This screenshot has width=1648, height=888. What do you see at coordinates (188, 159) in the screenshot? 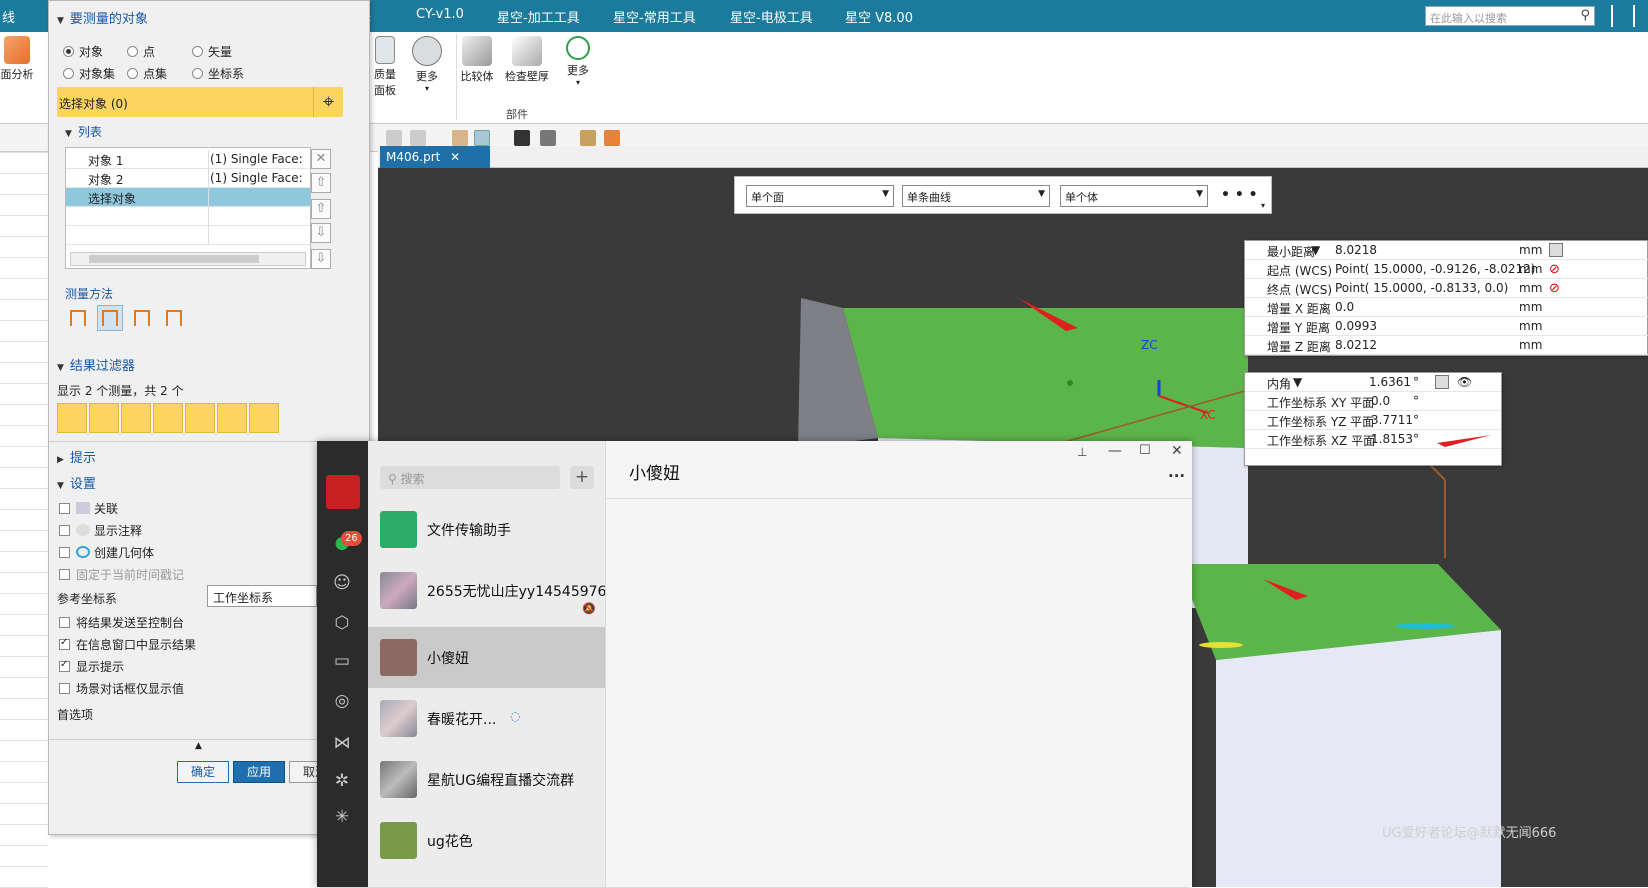
I see `list-item: 对象 1 (1) Single Face:` at bounding box center [188, 159].